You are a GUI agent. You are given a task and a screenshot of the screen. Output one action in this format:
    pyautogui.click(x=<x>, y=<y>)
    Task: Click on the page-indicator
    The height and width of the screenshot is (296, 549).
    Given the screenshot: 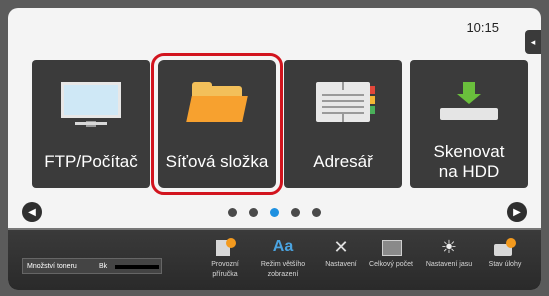 What is the action you would take?
    pyautogui.click(x=288, y=213)
    